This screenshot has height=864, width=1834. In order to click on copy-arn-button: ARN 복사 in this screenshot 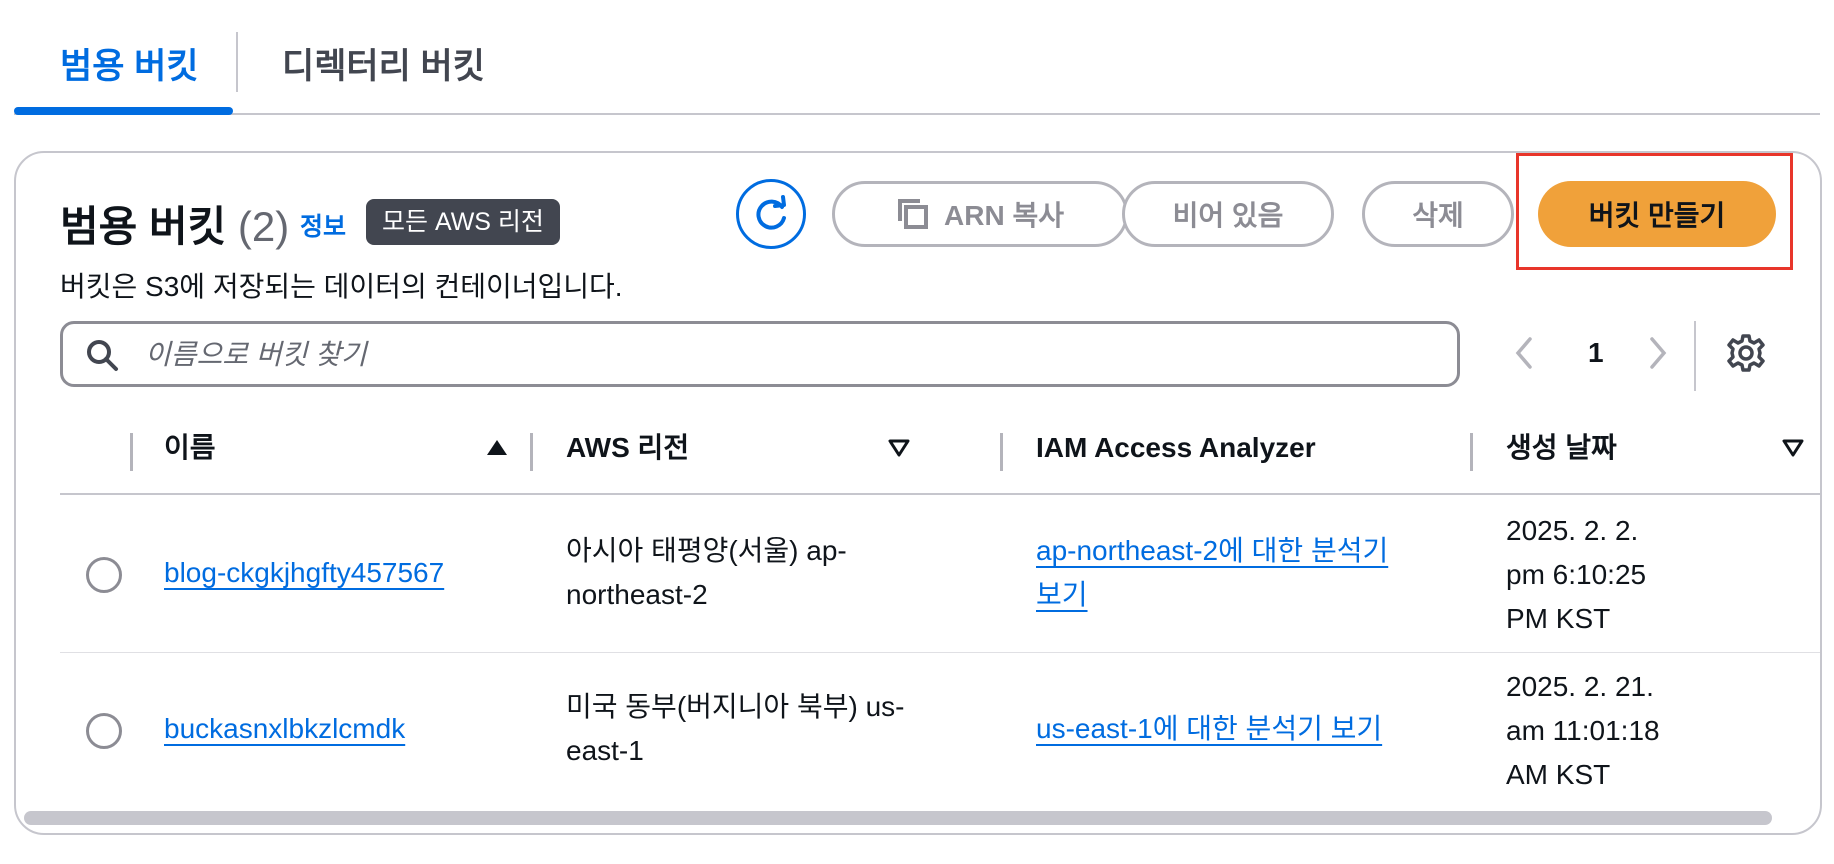, I will do `click(980, 214)`.